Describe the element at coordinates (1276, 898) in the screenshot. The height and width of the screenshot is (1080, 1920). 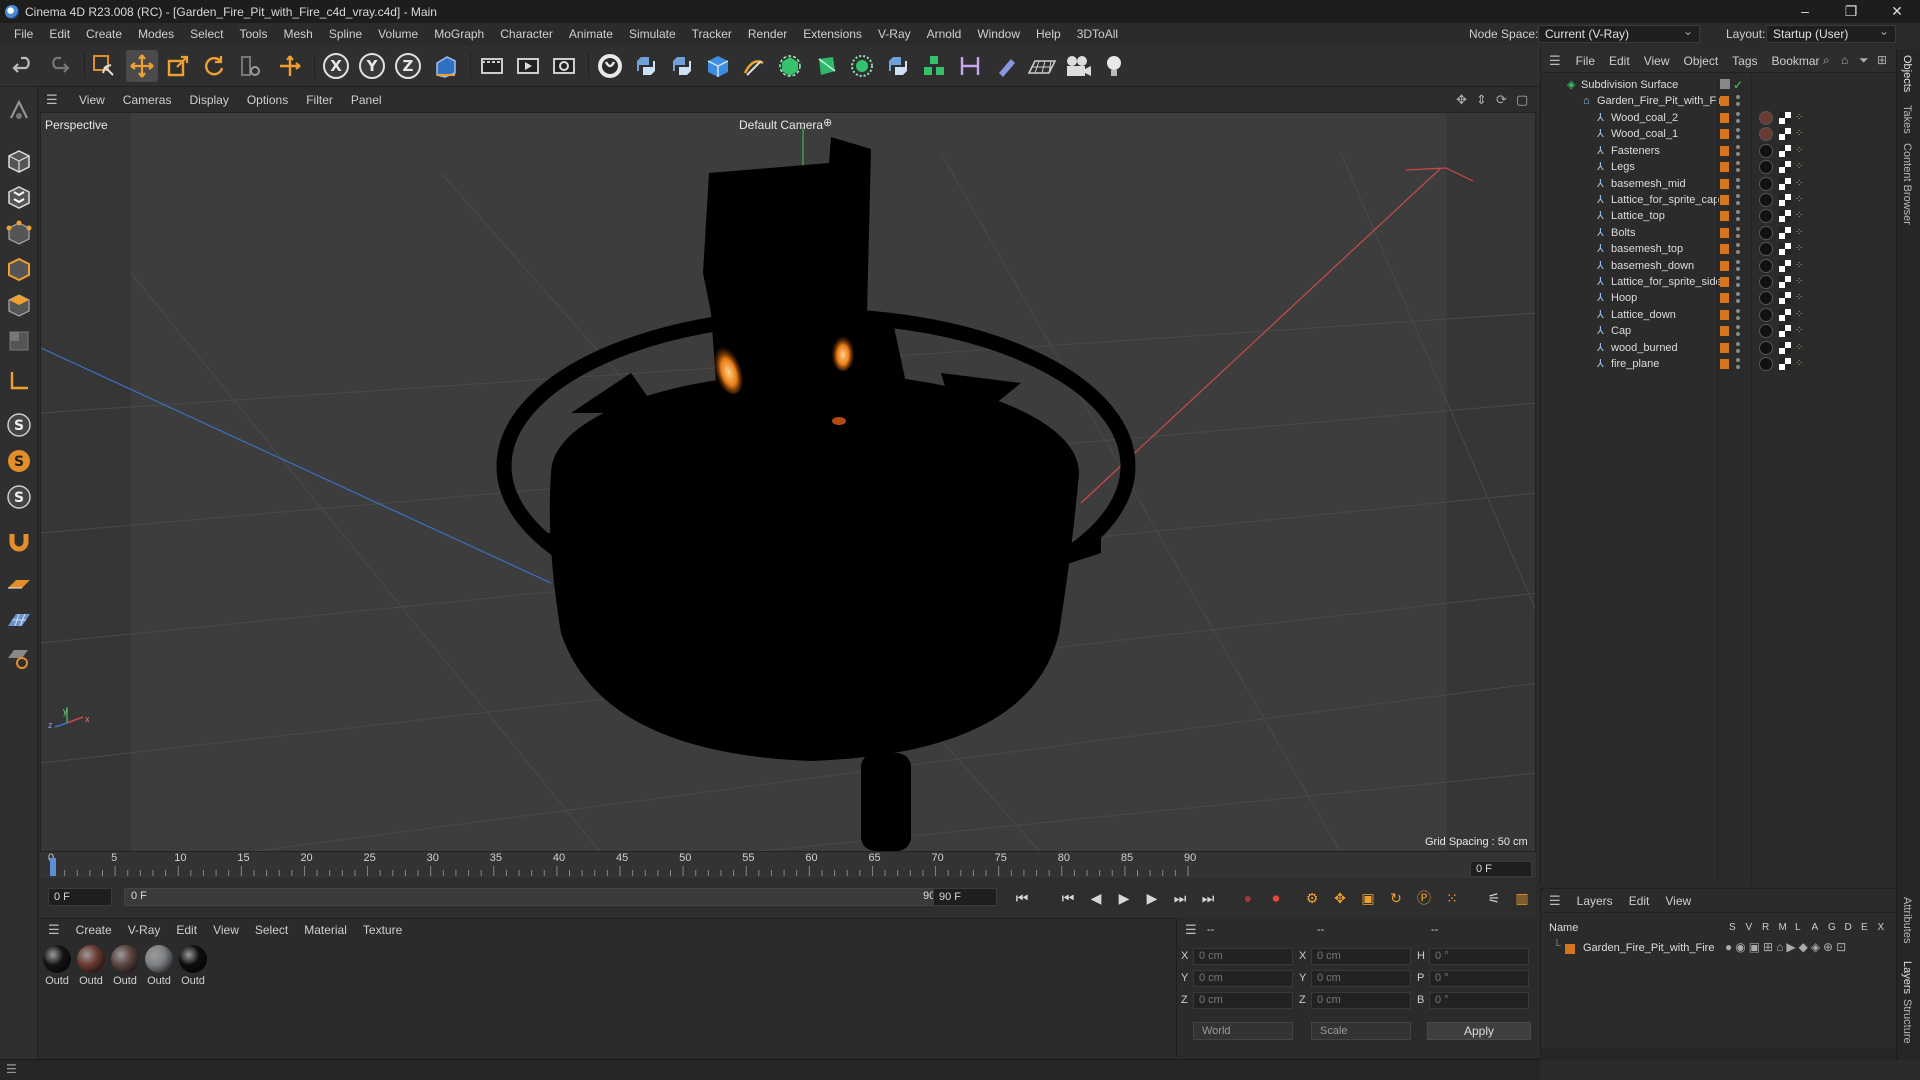
I see `autokeying-icon: ⏺` at that location.